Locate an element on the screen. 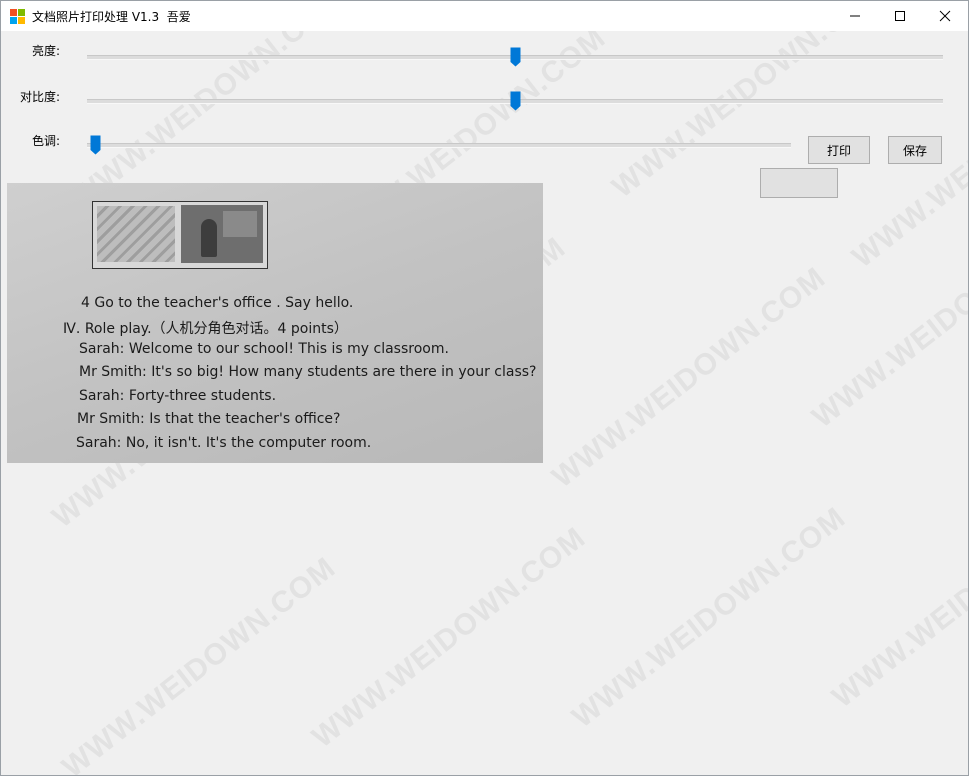  classroom-illustration is located at coordinates (136, 234).